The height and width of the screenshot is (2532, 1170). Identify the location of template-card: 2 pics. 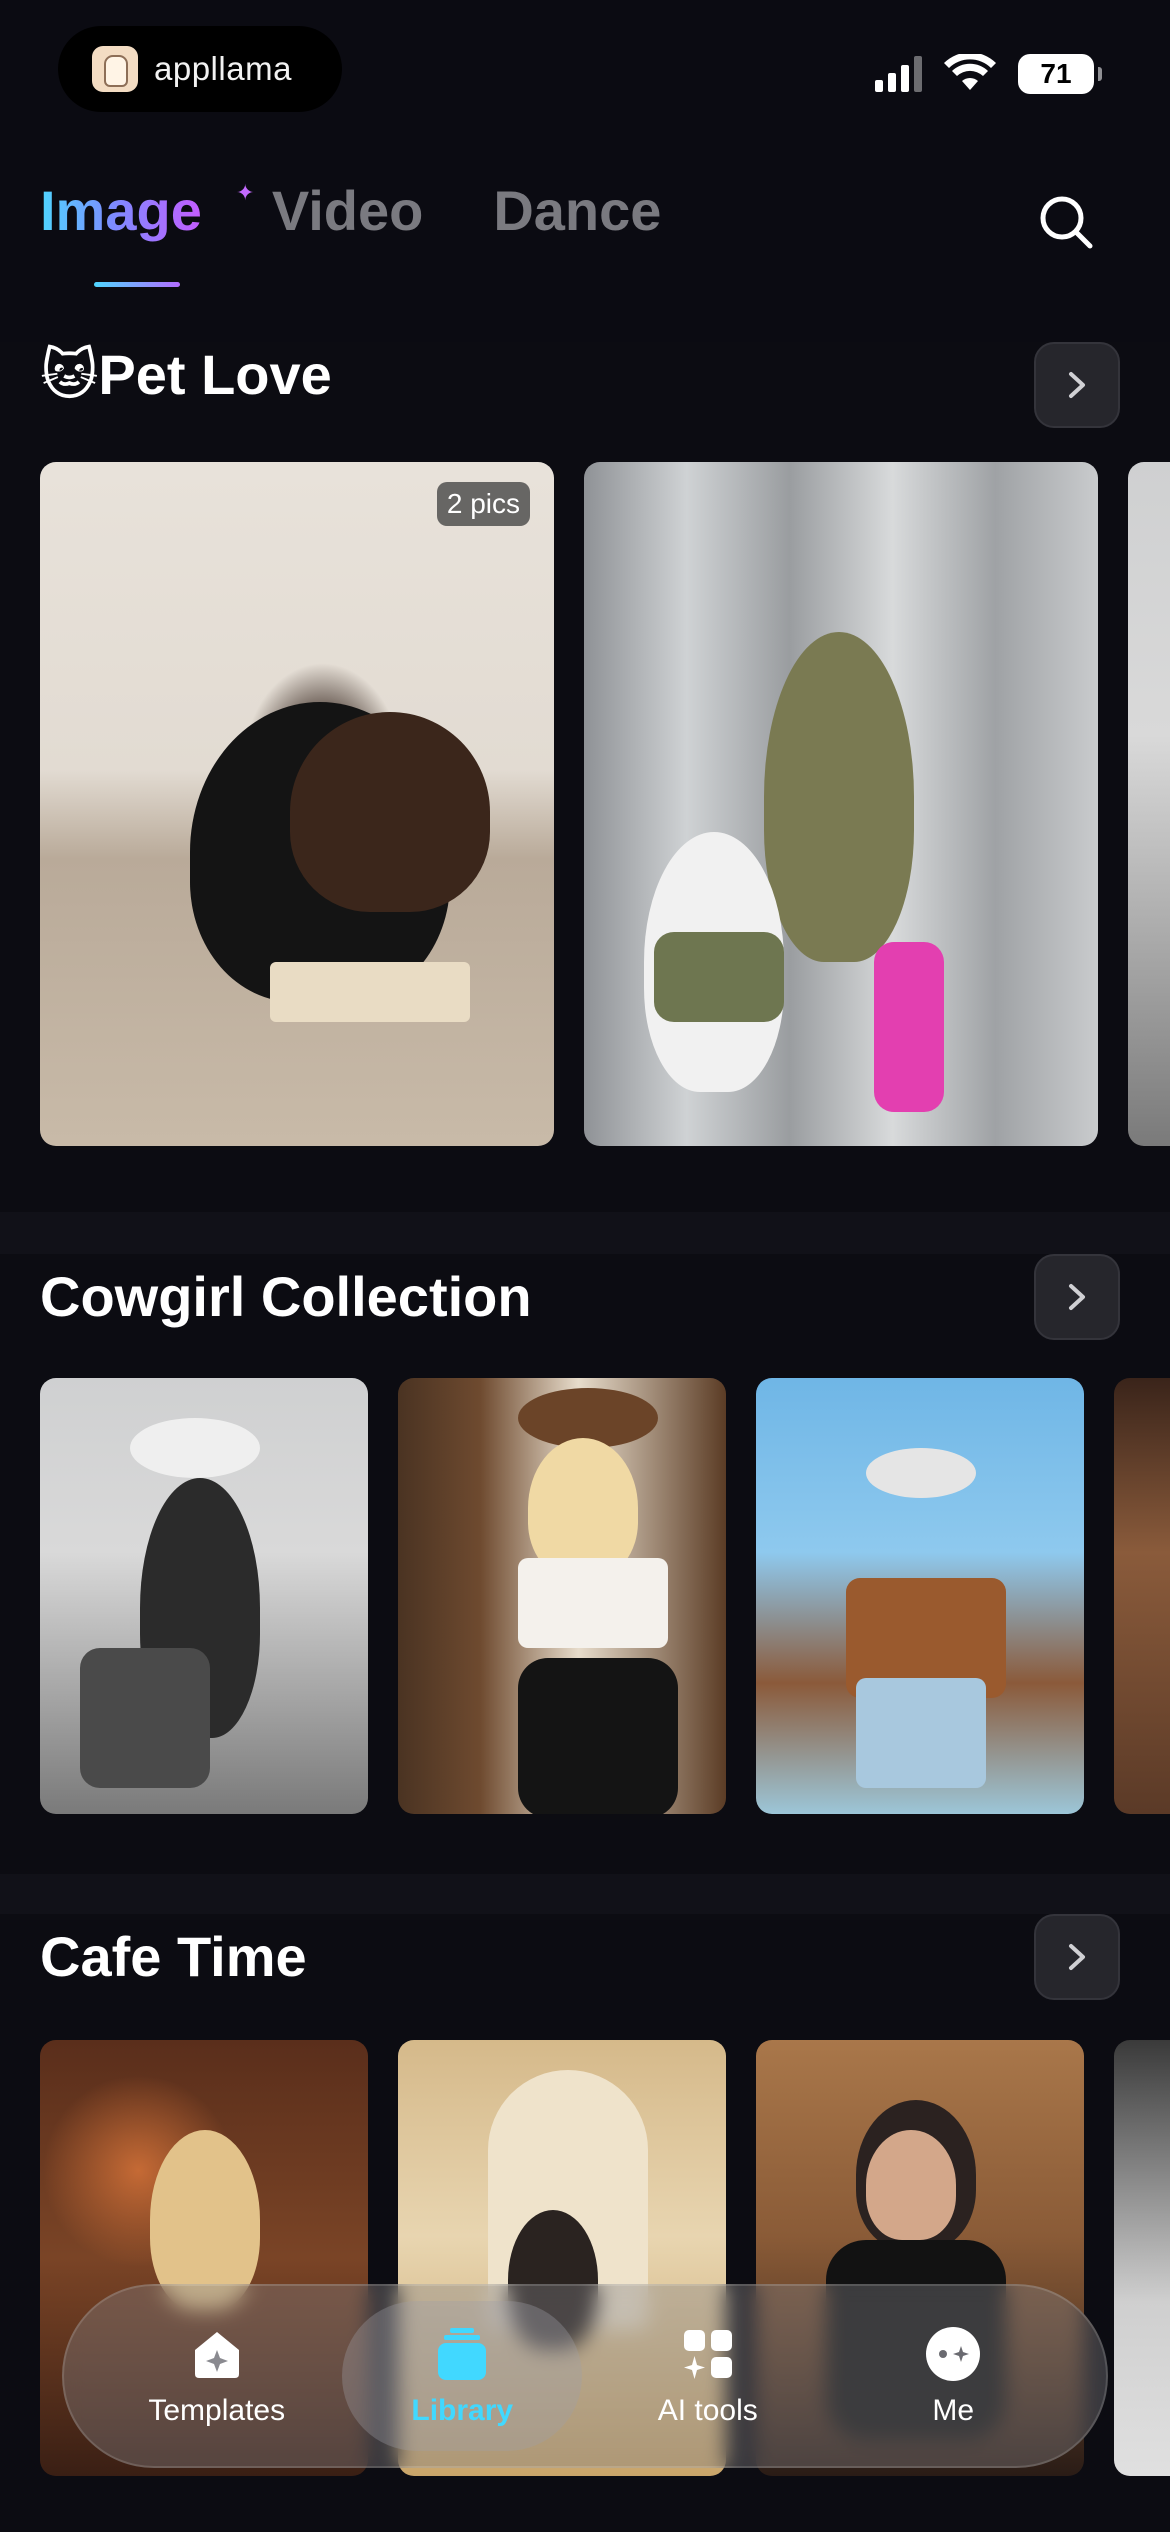
(297, 804).